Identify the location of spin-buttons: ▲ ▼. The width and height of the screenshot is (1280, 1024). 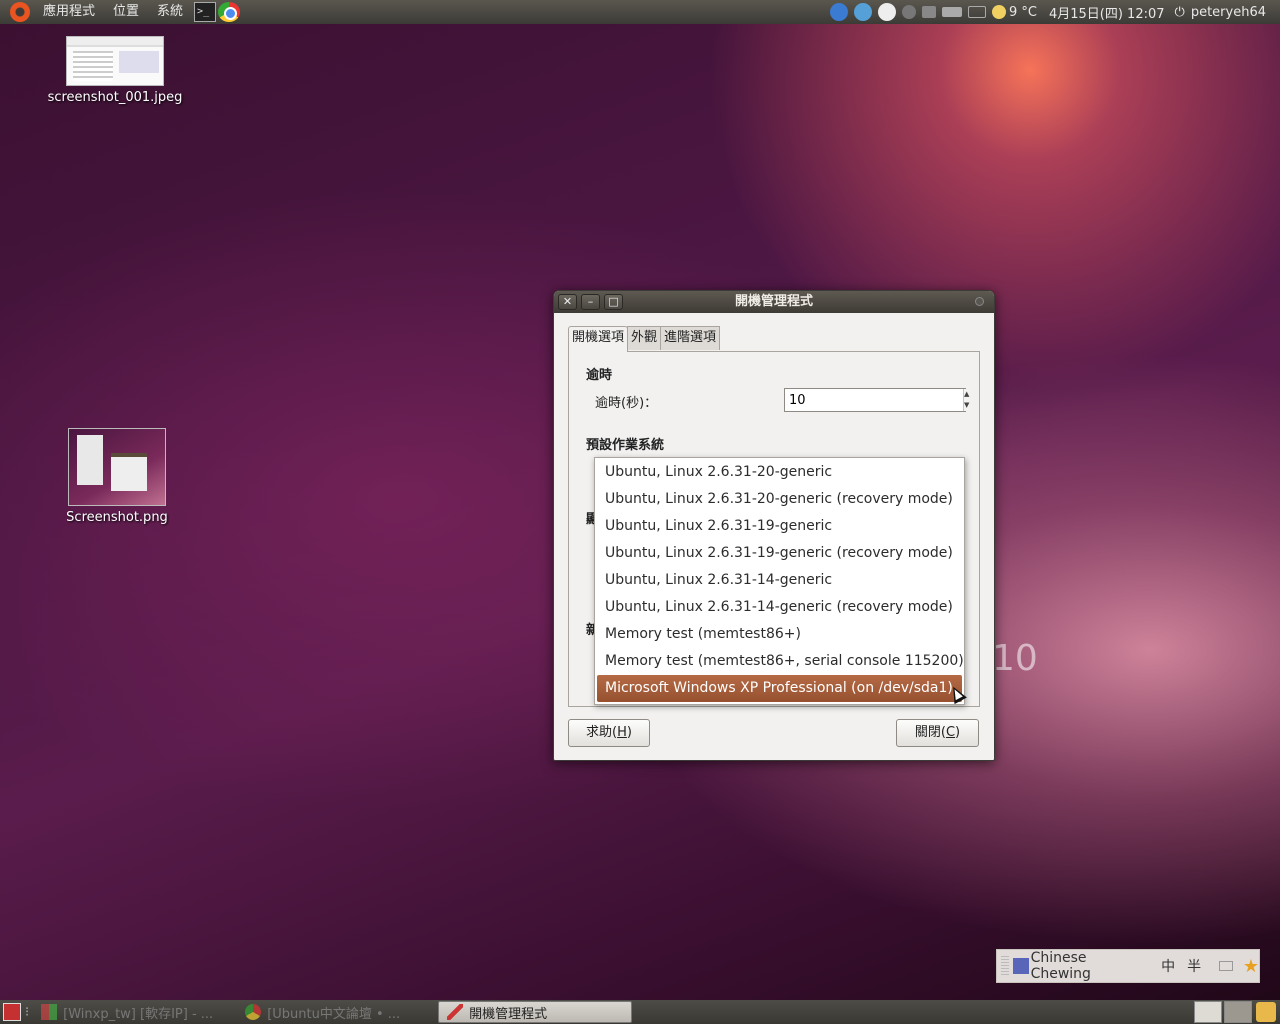
(966, 400).